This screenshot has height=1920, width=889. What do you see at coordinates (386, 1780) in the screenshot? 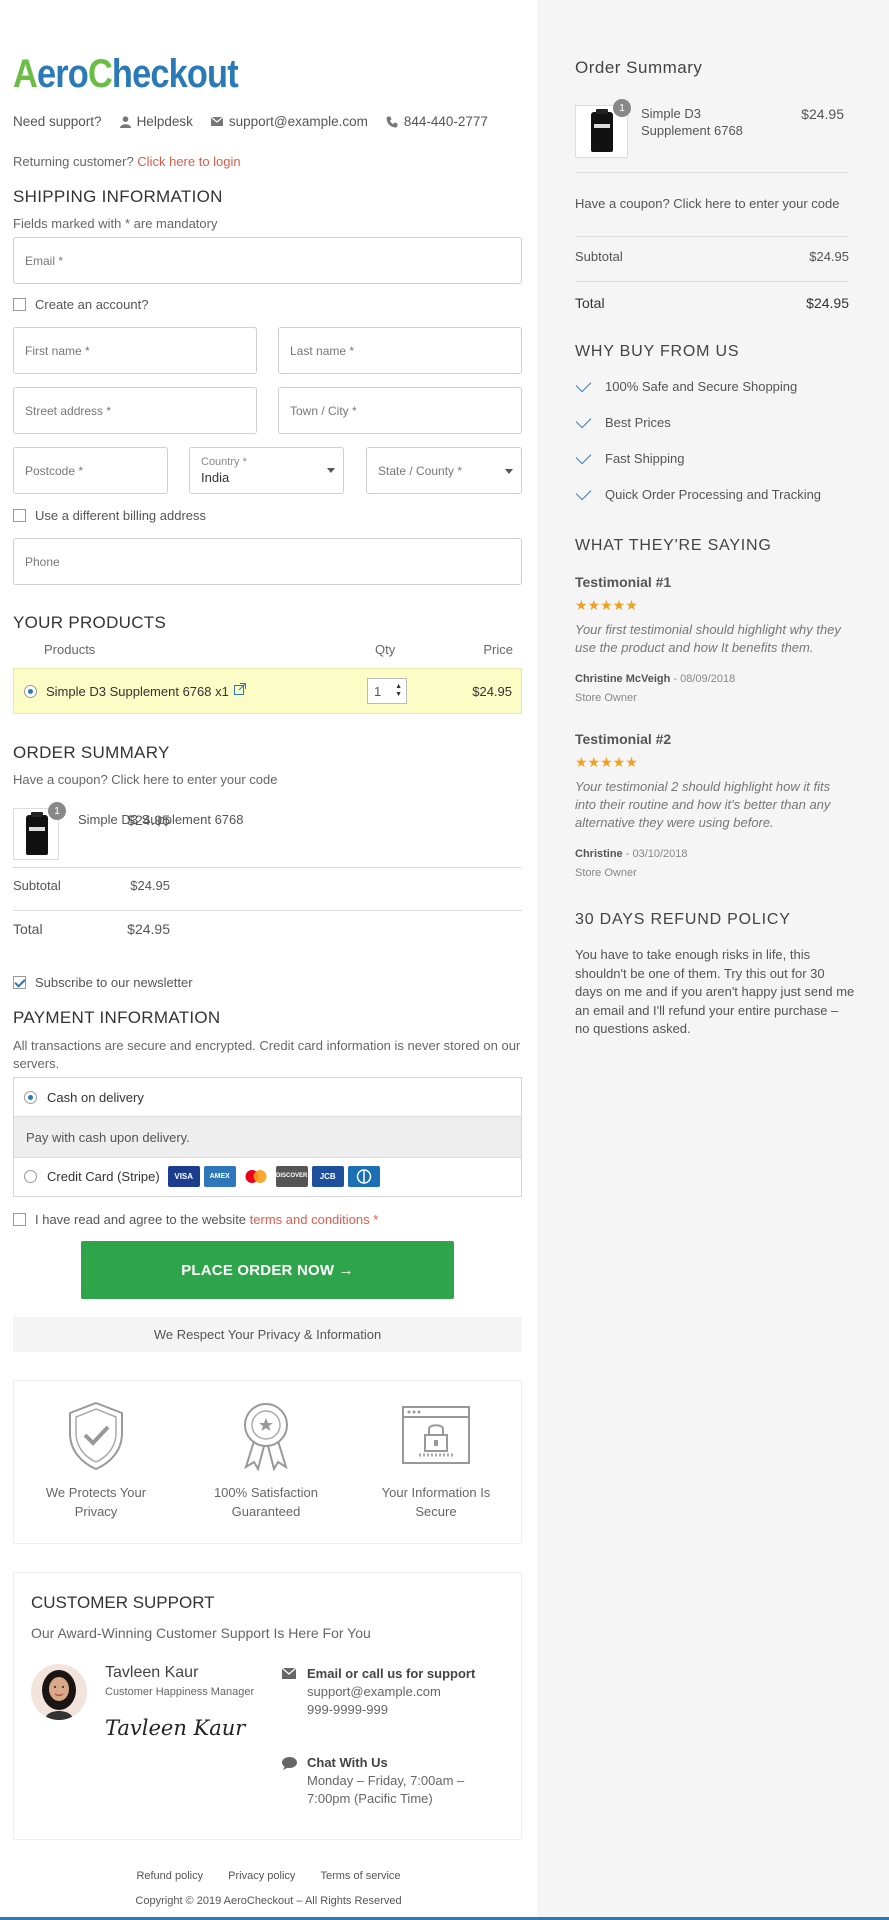
I see `cs-chat-hours-1: Monday – Friday, 7:00am –` at bounding box center [386, 1780].